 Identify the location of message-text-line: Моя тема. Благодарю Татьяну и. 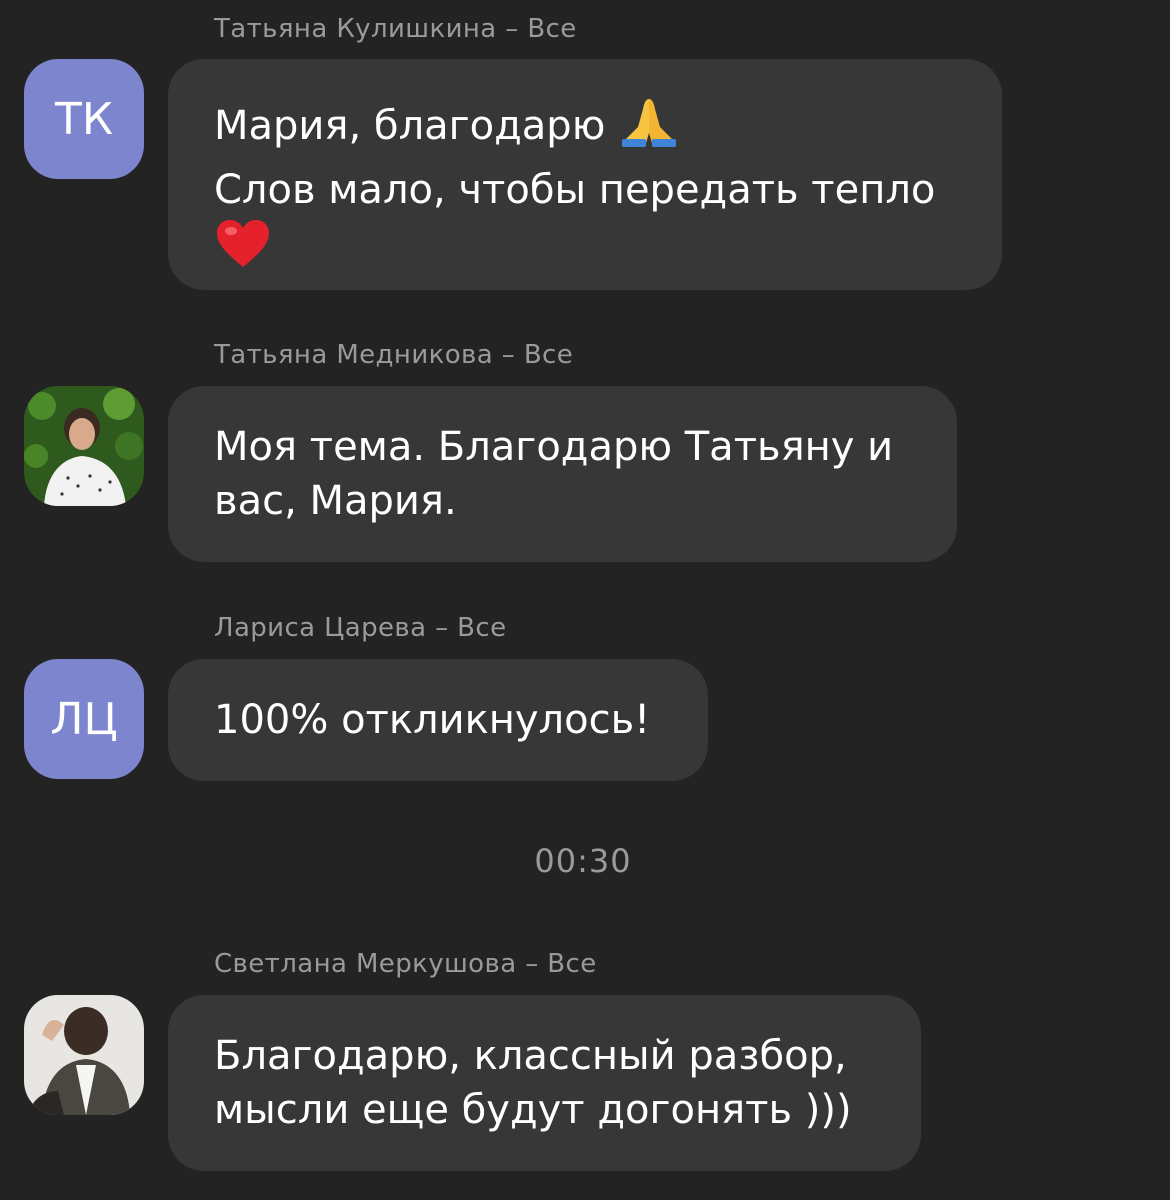
(554, 447).